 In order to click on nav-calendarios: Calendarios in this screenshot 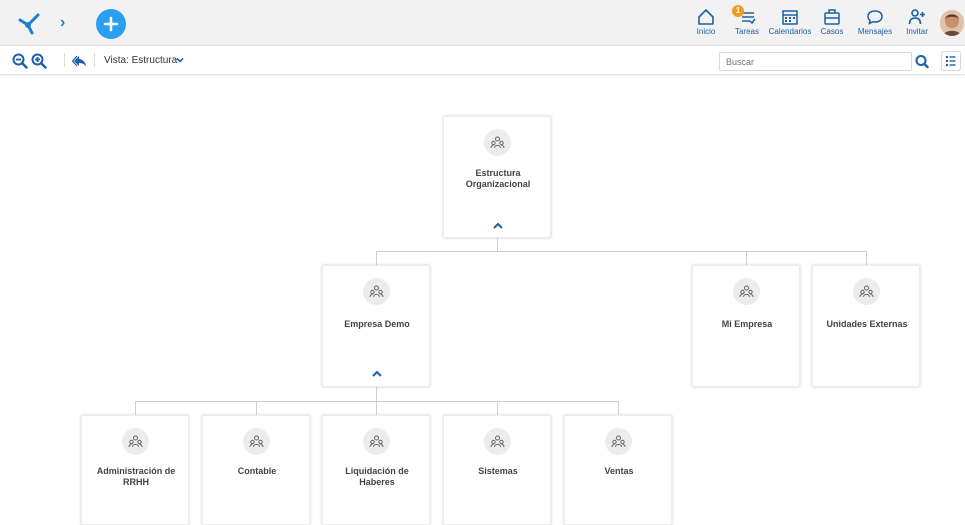, I will do `click(790, 25)`.